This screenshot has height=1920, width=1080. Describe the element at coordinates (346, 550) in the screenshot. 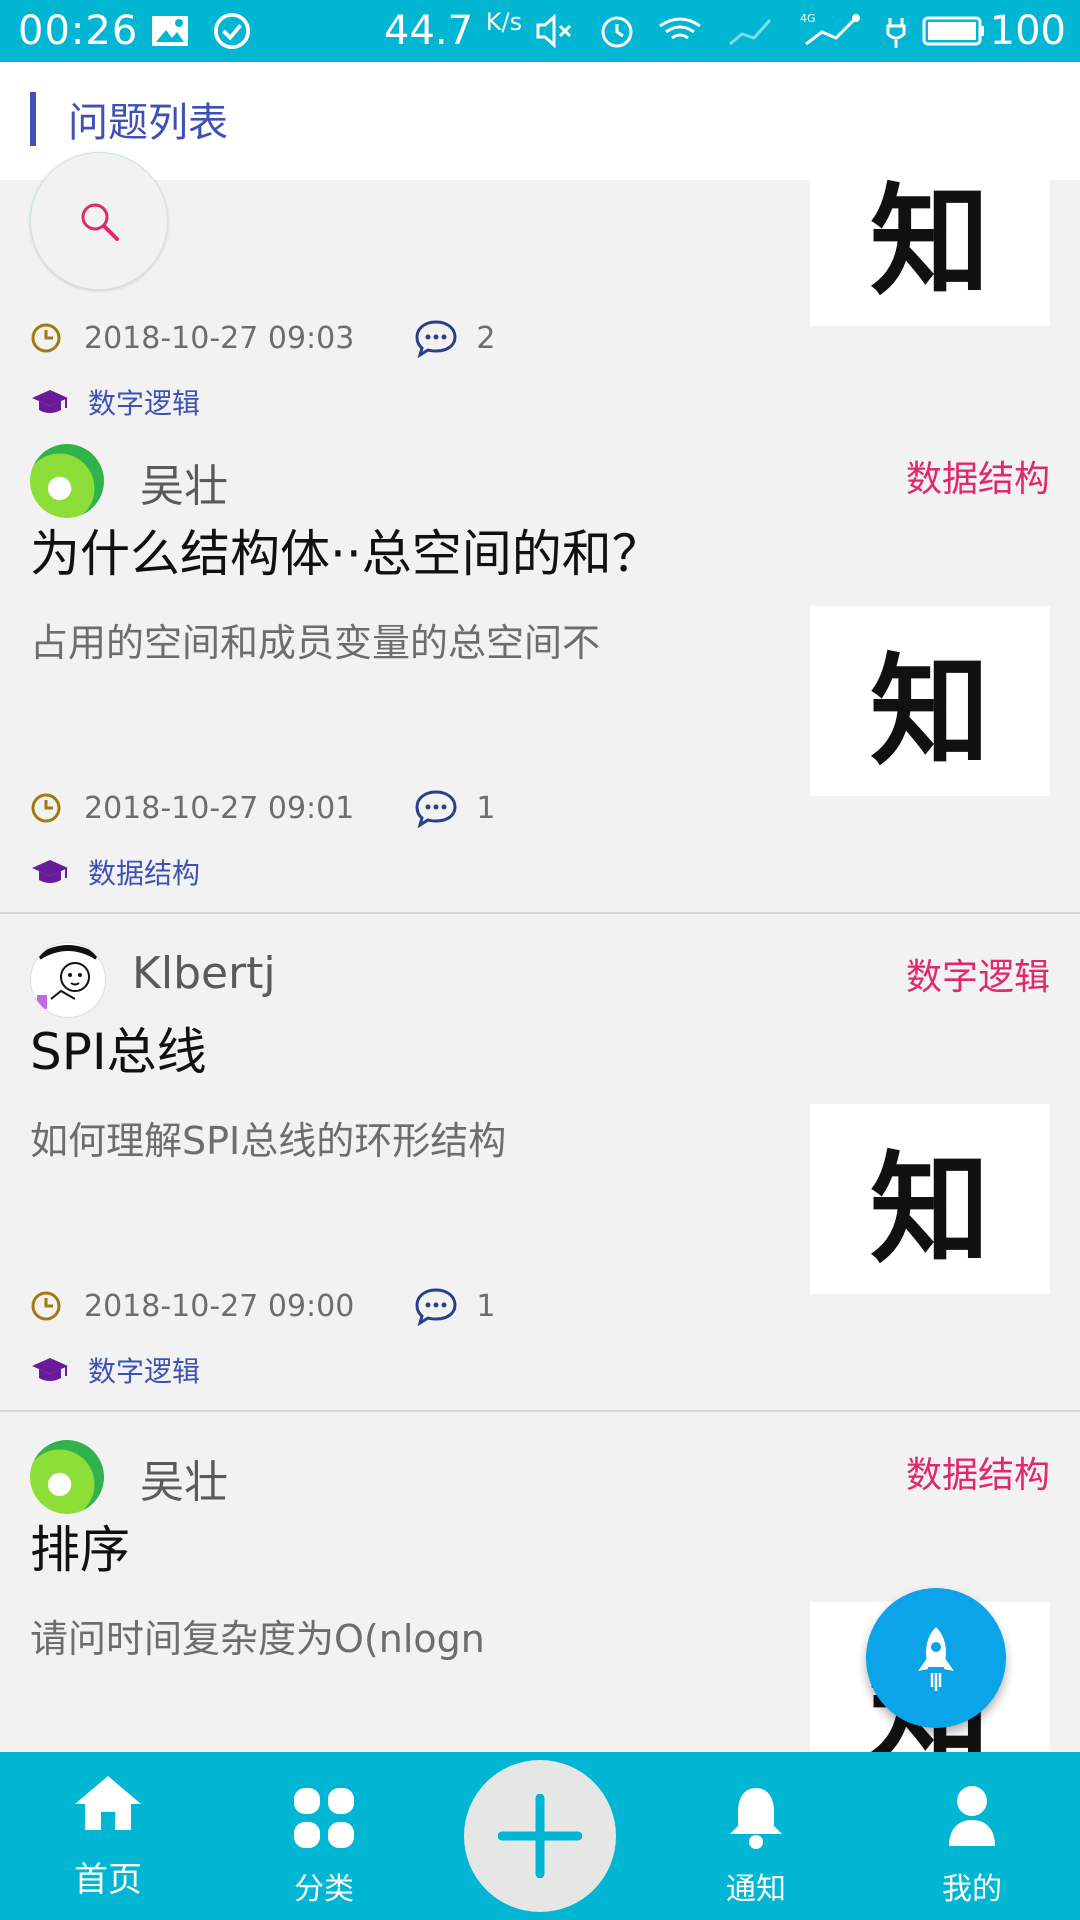

I see `question-title: 为什么结构体··总空间的和？` at that location.